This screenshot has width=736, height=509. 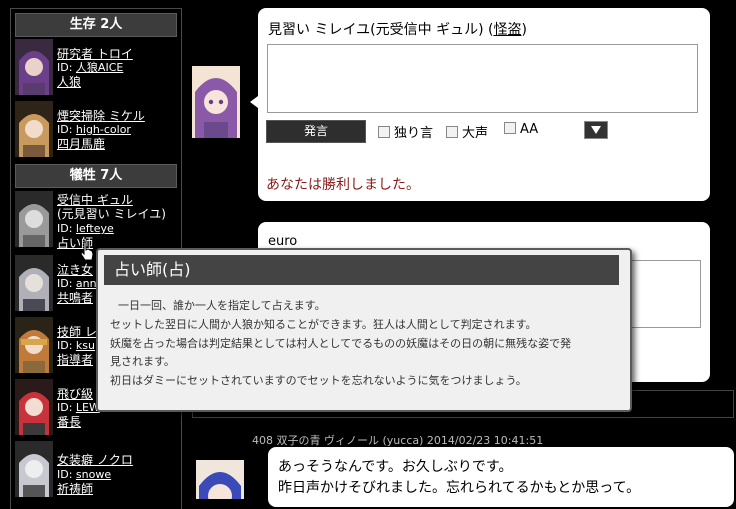 What do you see at coordinates (216, 102) in the screenshot?
I see `speaker-avatar` at bounding box center [216, 102].